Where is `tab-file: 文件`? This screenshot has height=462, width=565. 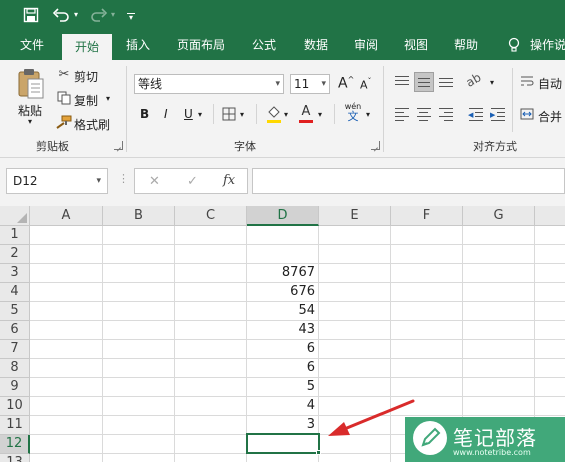
tab-file: 文件 is located at coordinates (32, 45).